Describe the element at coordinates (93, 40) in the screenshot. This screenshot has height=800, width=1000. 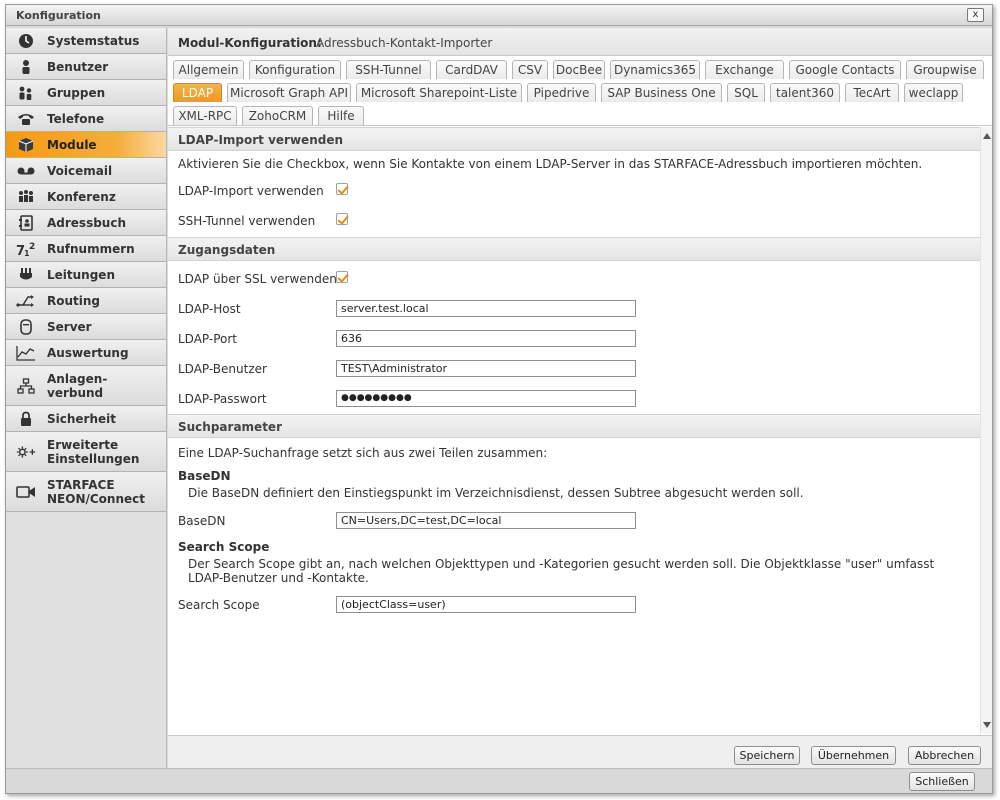
I see `sidebar-item-label: Systemstatus` at that location.